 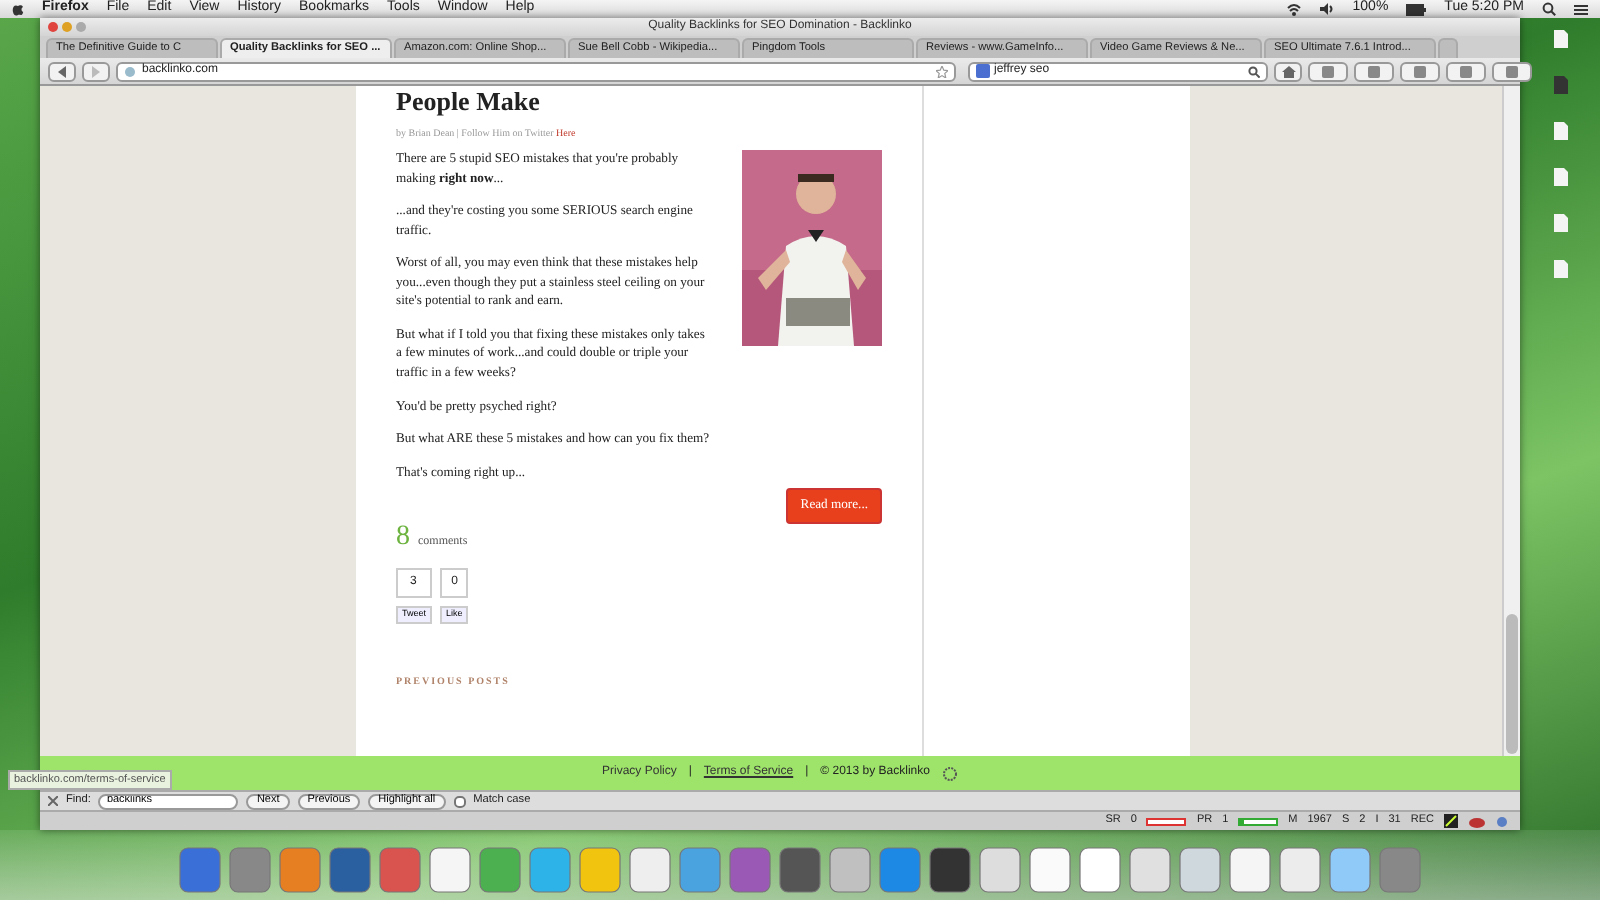 What do you see at coordinates (942, 71) in the screenshot?
I see `star-icon` at bounding box center [942, 71].